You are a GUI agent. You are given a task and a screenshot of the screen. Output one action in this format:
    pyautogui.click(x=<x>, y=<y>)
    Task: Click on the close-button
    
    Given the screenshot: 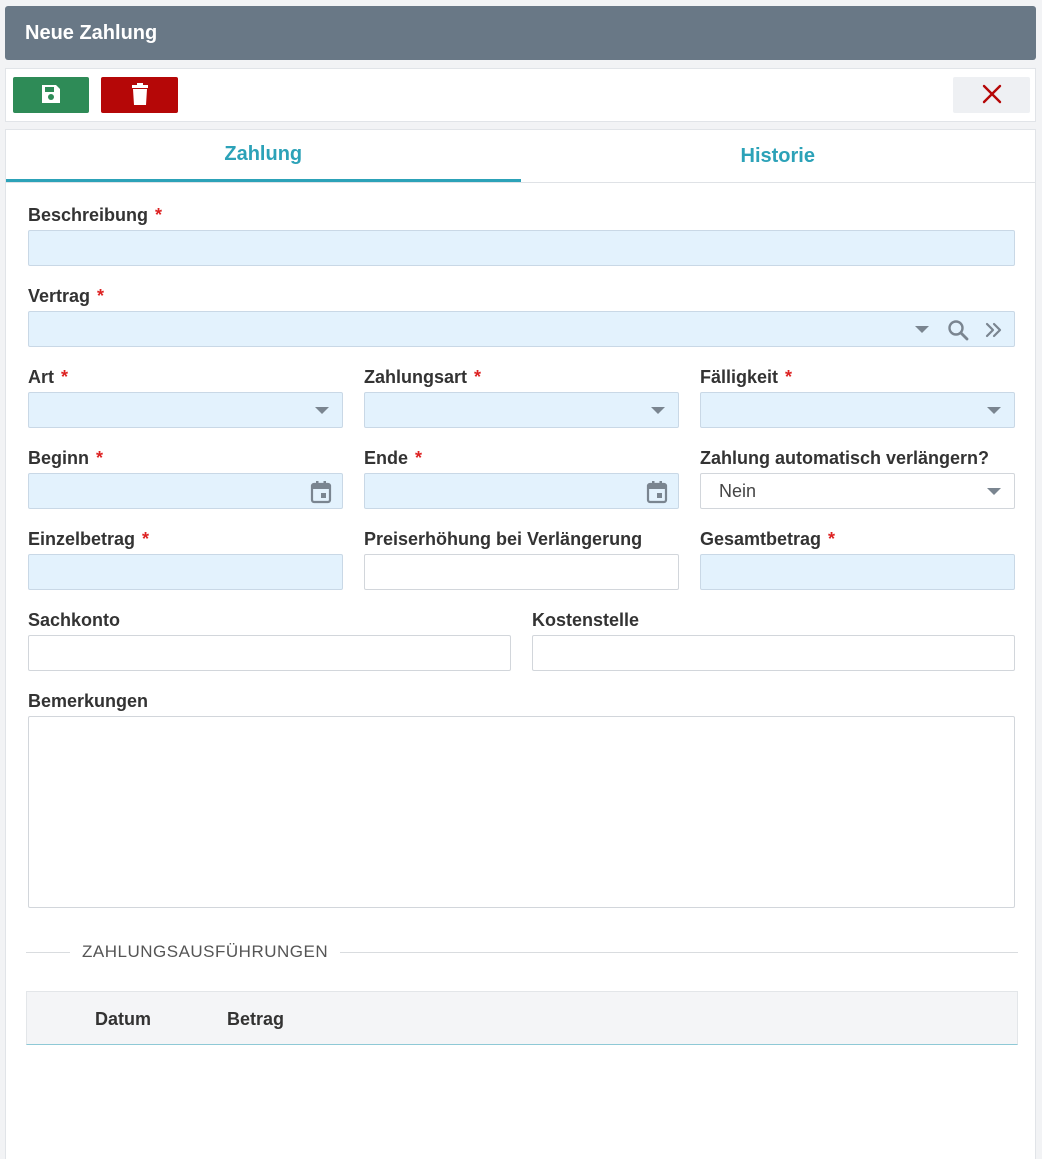 What is the action you would take?
    pyautogui.click(x=991, y=95)
    